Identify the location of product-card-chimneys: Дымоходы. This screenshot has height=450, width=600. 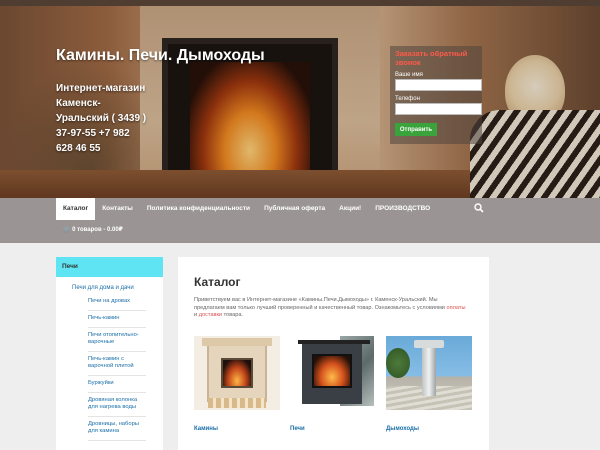
(429, 384).